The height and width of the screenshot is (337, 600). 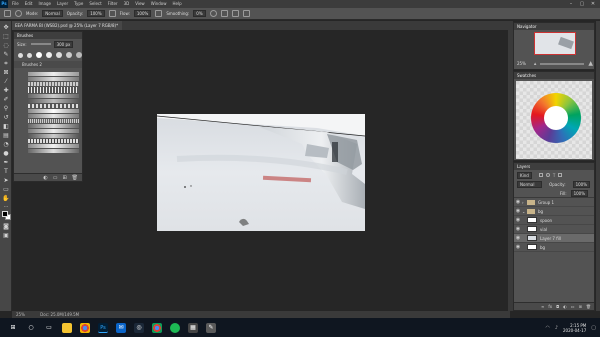 I want to click on type-tool-icon: T, so click(x=6, y=171).